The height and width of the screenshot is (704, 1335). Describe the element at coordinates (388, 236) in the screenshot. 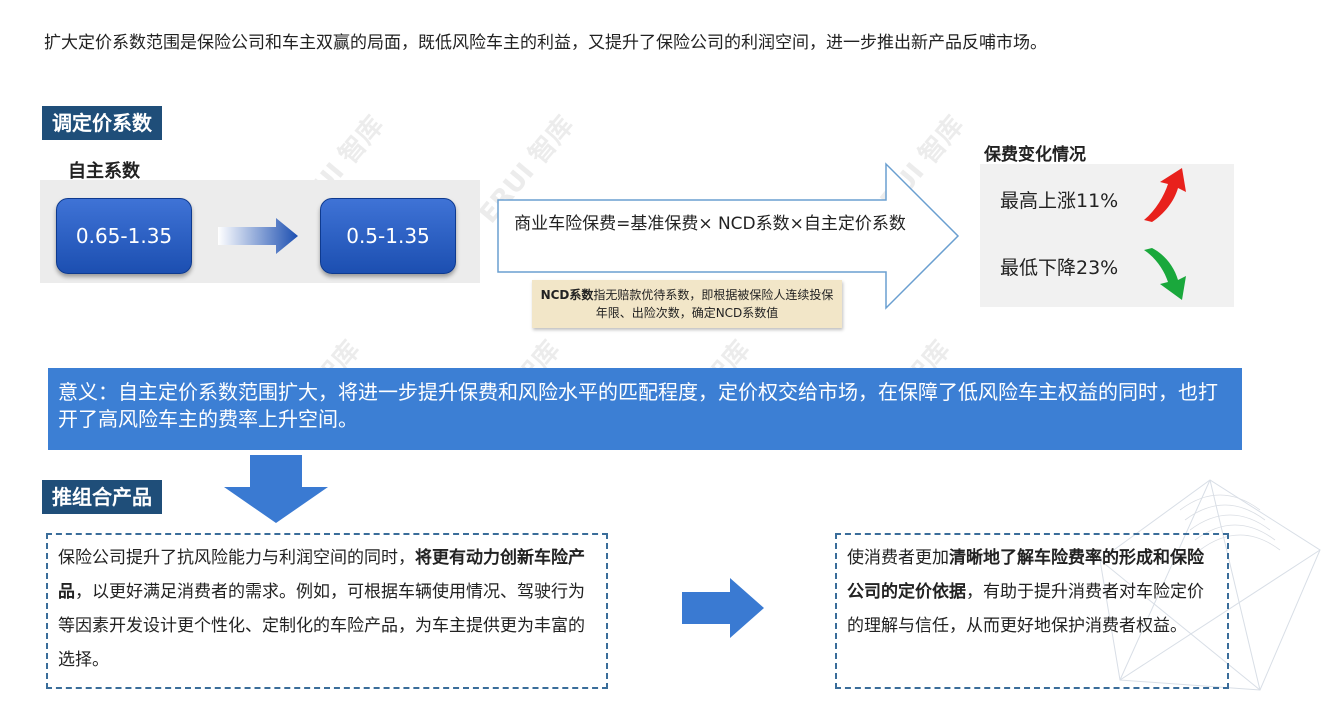

I see `coef-box-new: 0.5-1.35` at that location.